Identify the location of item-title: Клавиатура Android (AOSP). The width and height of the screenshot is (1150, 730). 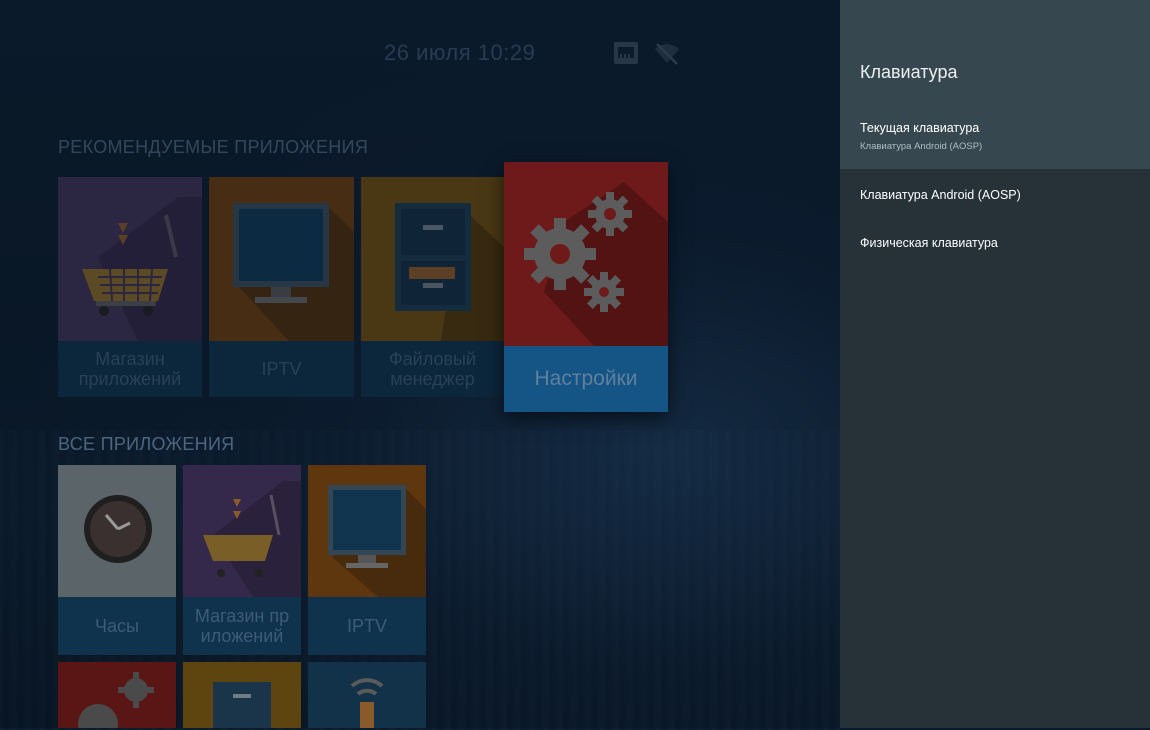
(940, 195).